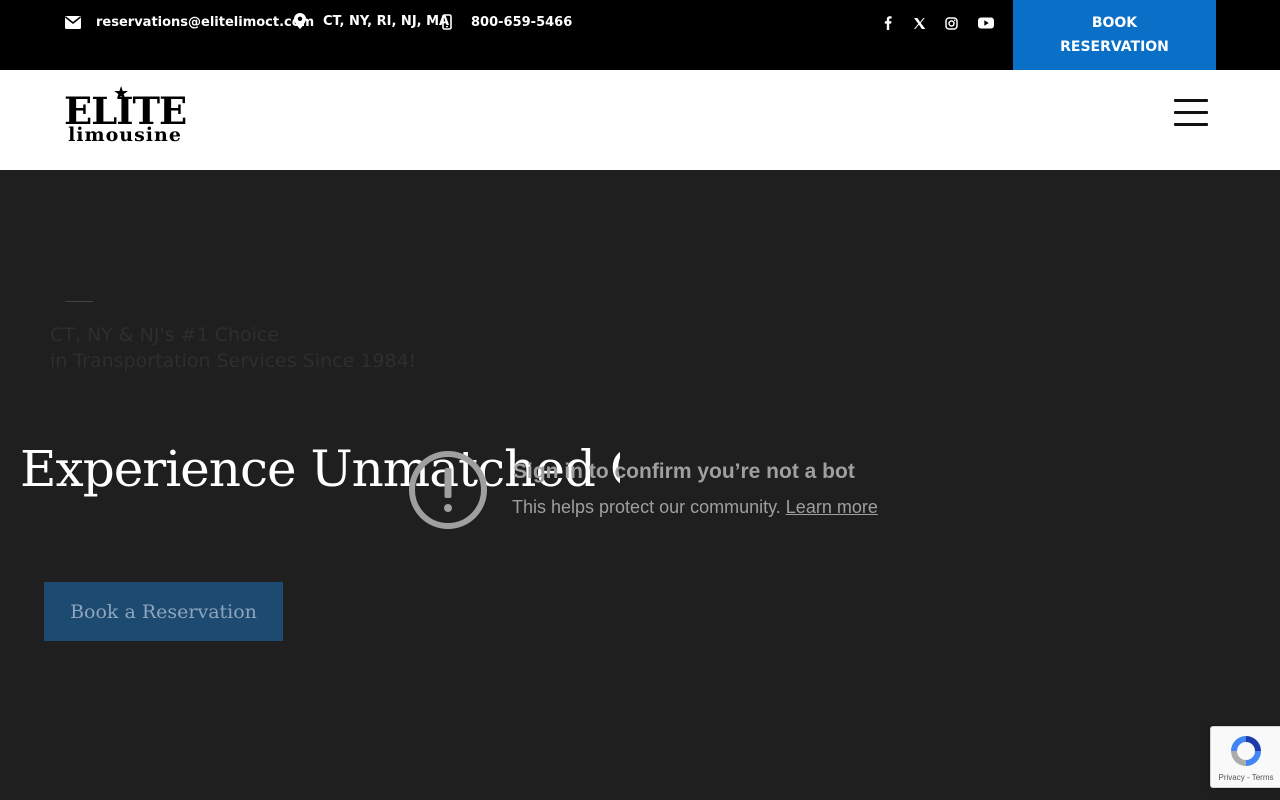 The image size is (1280, 800). Describe the element at coordinates (832, 507) in the screenshot. I see `learn-more-link: Learn more` at that location.